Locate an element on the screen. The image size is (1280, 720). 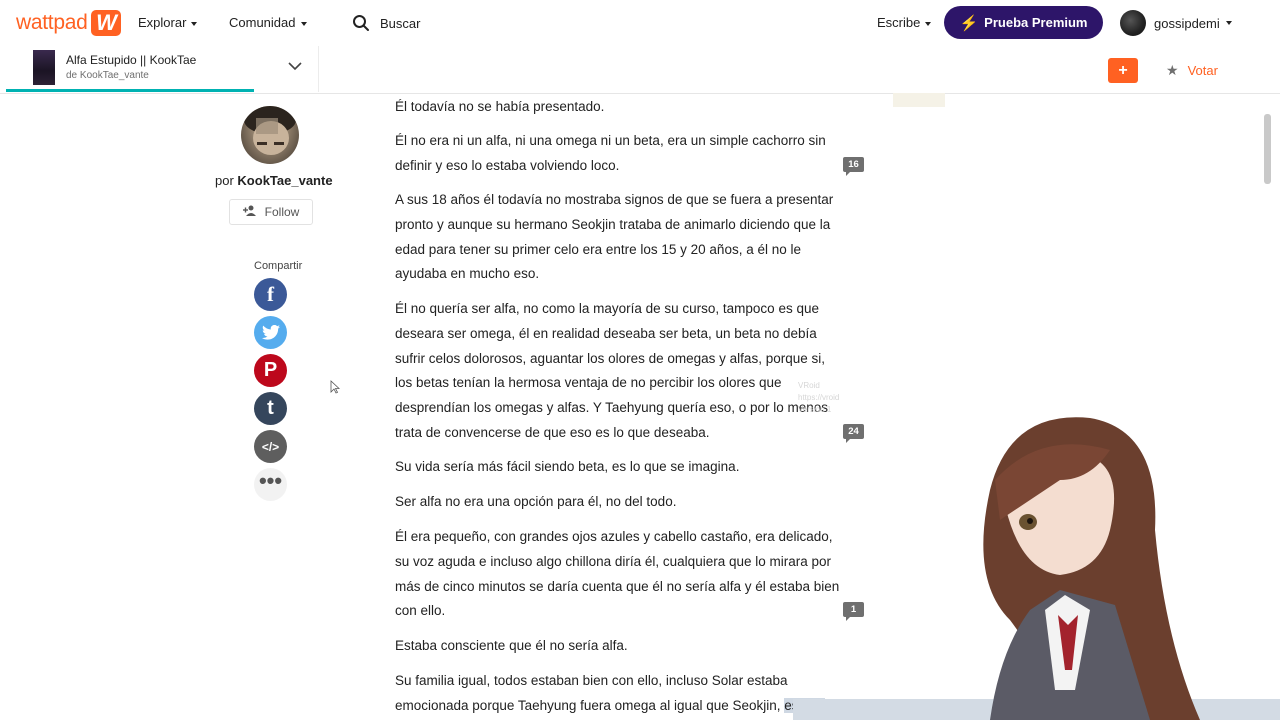
vote-button: ★ Votar is located at coordinates (1192, 70).